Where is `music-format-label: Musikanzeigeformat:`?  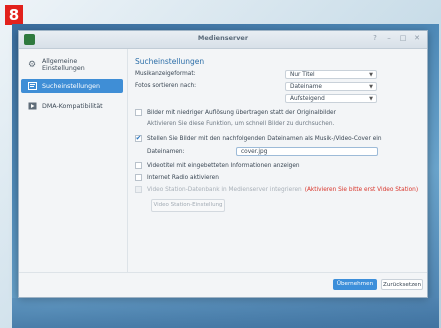
music-format-label: Musikanzeigeformat: is located at coordinates (165, 74).